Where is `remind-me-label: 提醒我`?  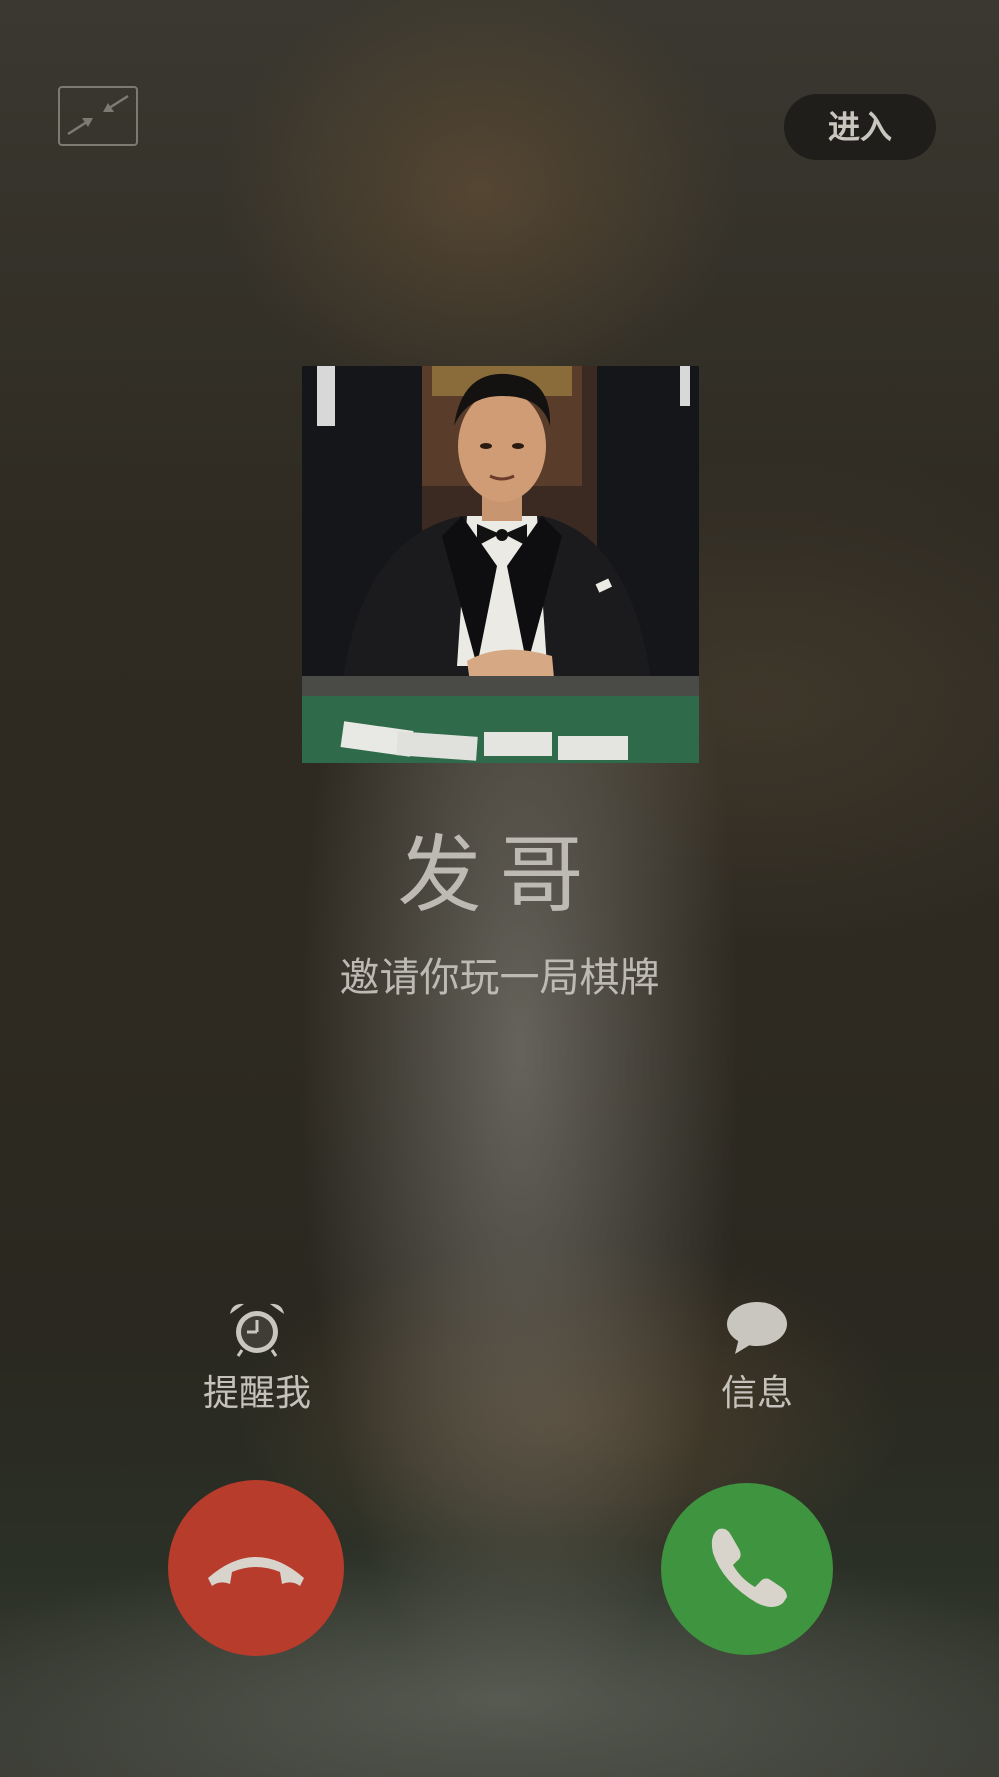
remind-me-label: 提醒我 is located at coordinates (256, 1393).